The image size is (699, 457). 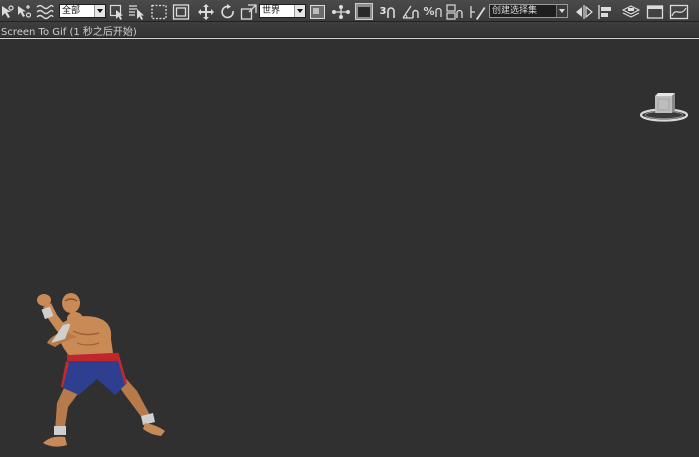 I want to click on snaps-toggle-label: 3, so click(x=383, y=11).